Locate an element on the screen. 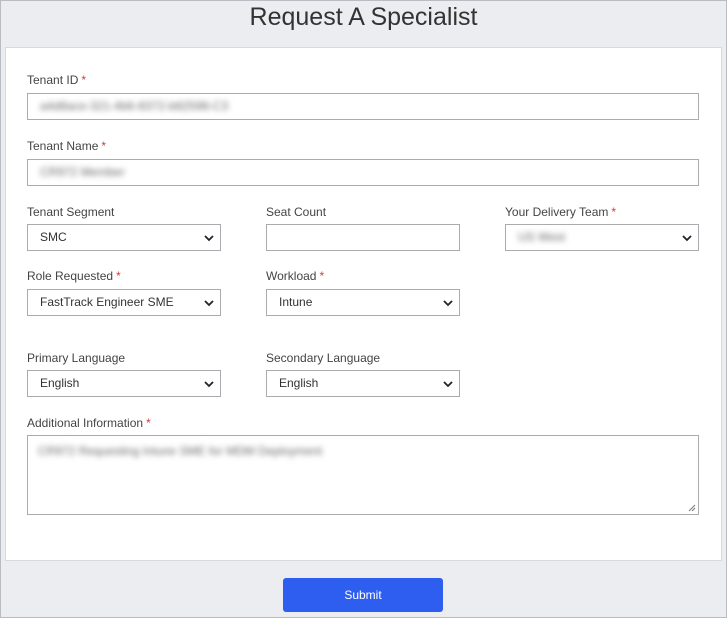 This screenshot has width=727, height=618. primary-language-select: English is located at coordinates (124, 383).